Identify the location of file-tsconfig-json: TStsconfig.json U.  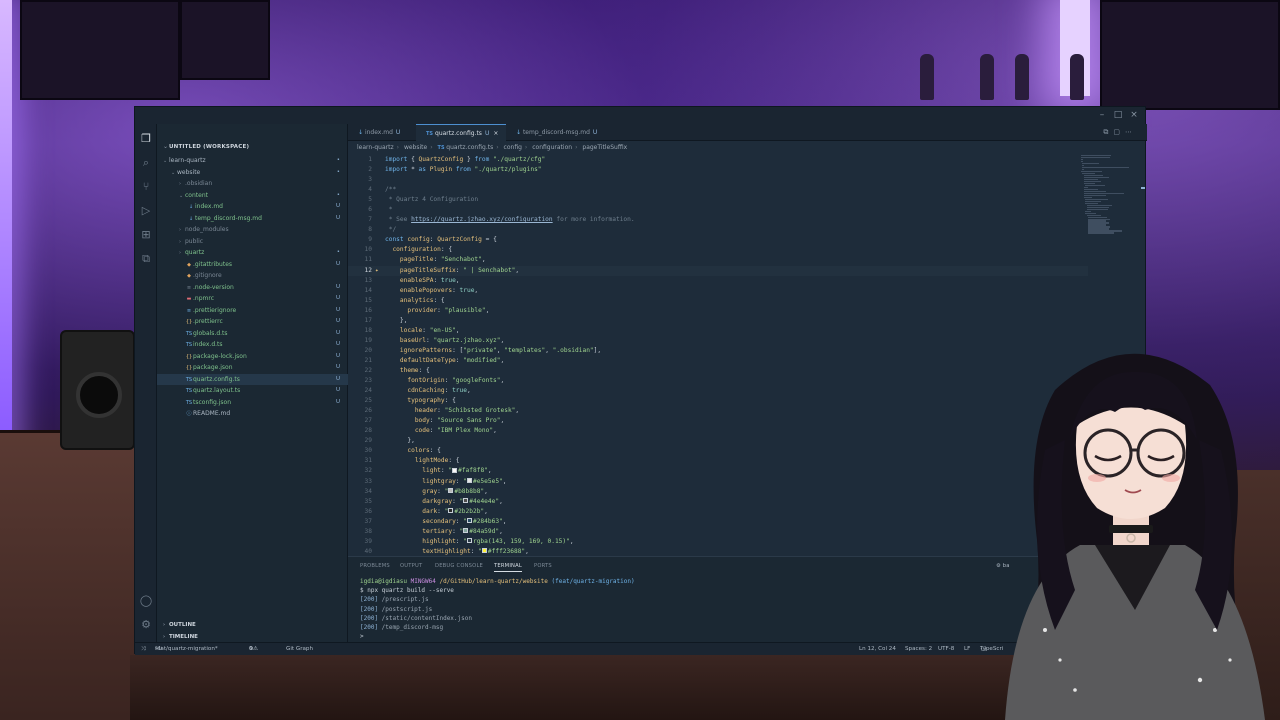
(252, 403).